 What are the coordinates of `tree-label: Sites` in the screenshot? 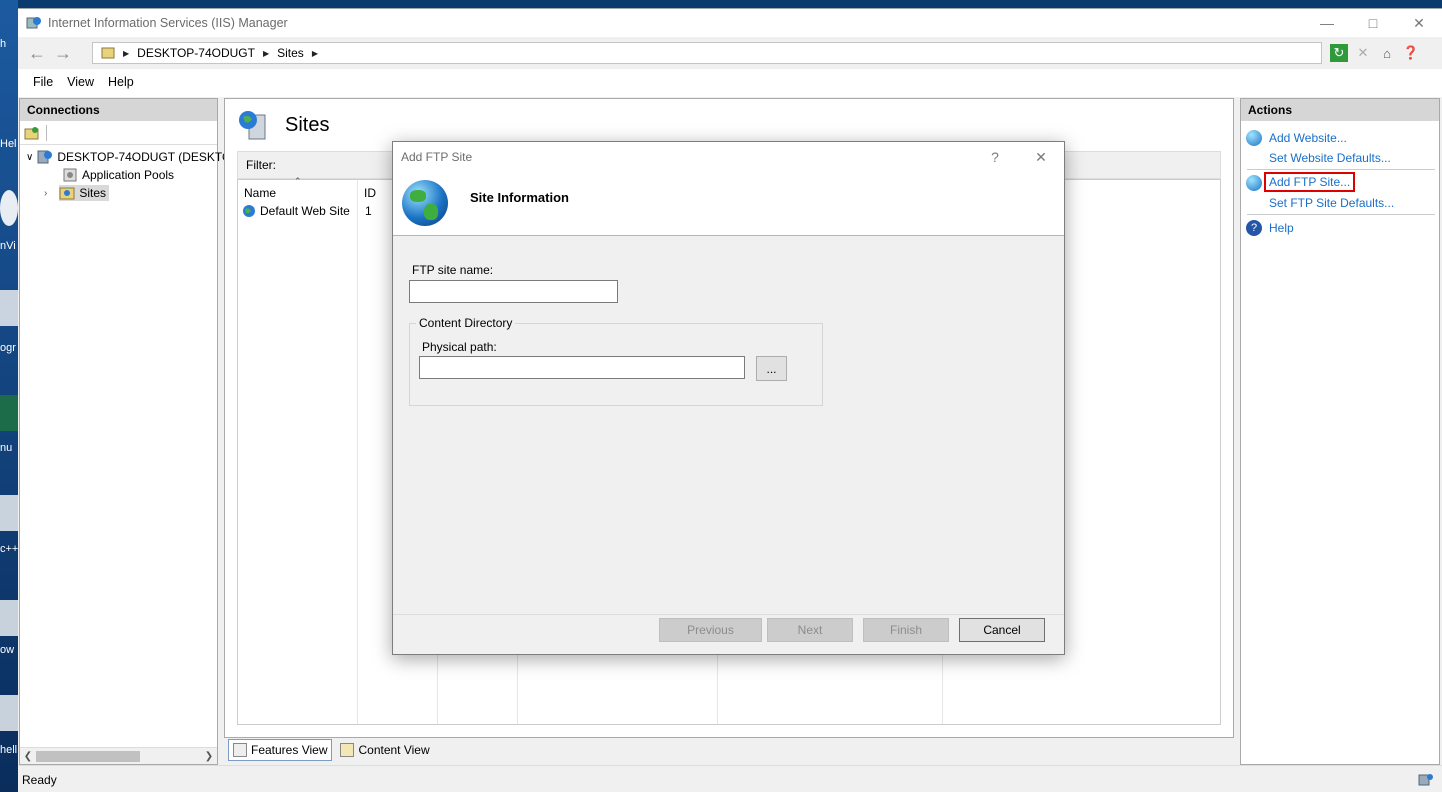 It's located at (93, 193).